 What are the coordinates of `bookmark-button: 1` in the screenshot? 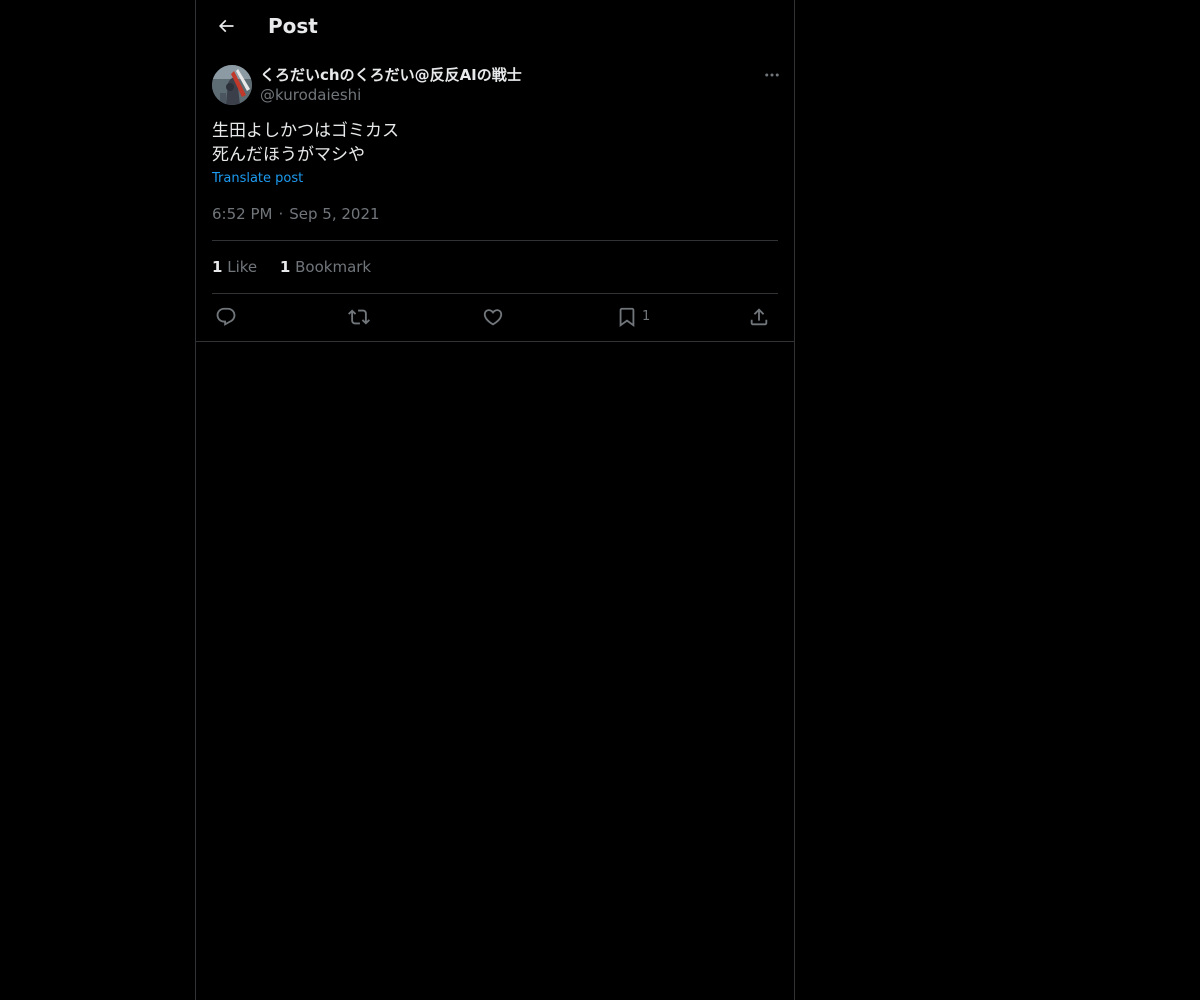 It's located at (633, 317).